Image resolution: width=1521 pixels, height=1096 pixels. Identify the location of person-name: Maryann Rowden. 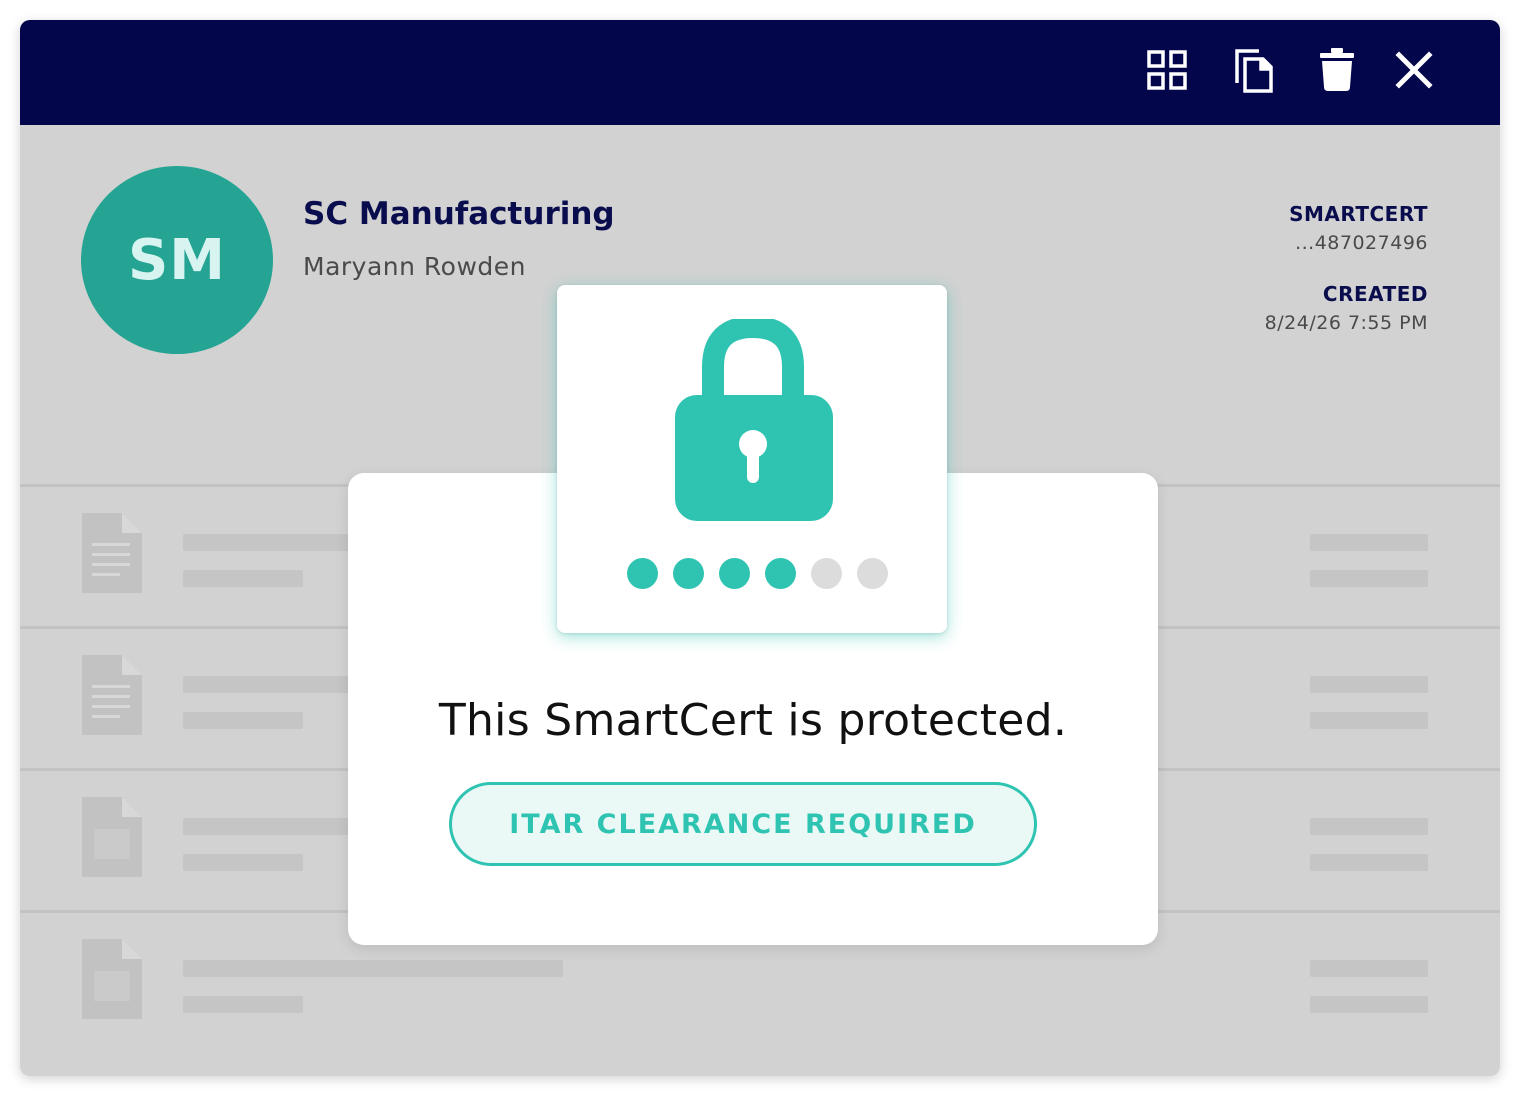
(415, 266).